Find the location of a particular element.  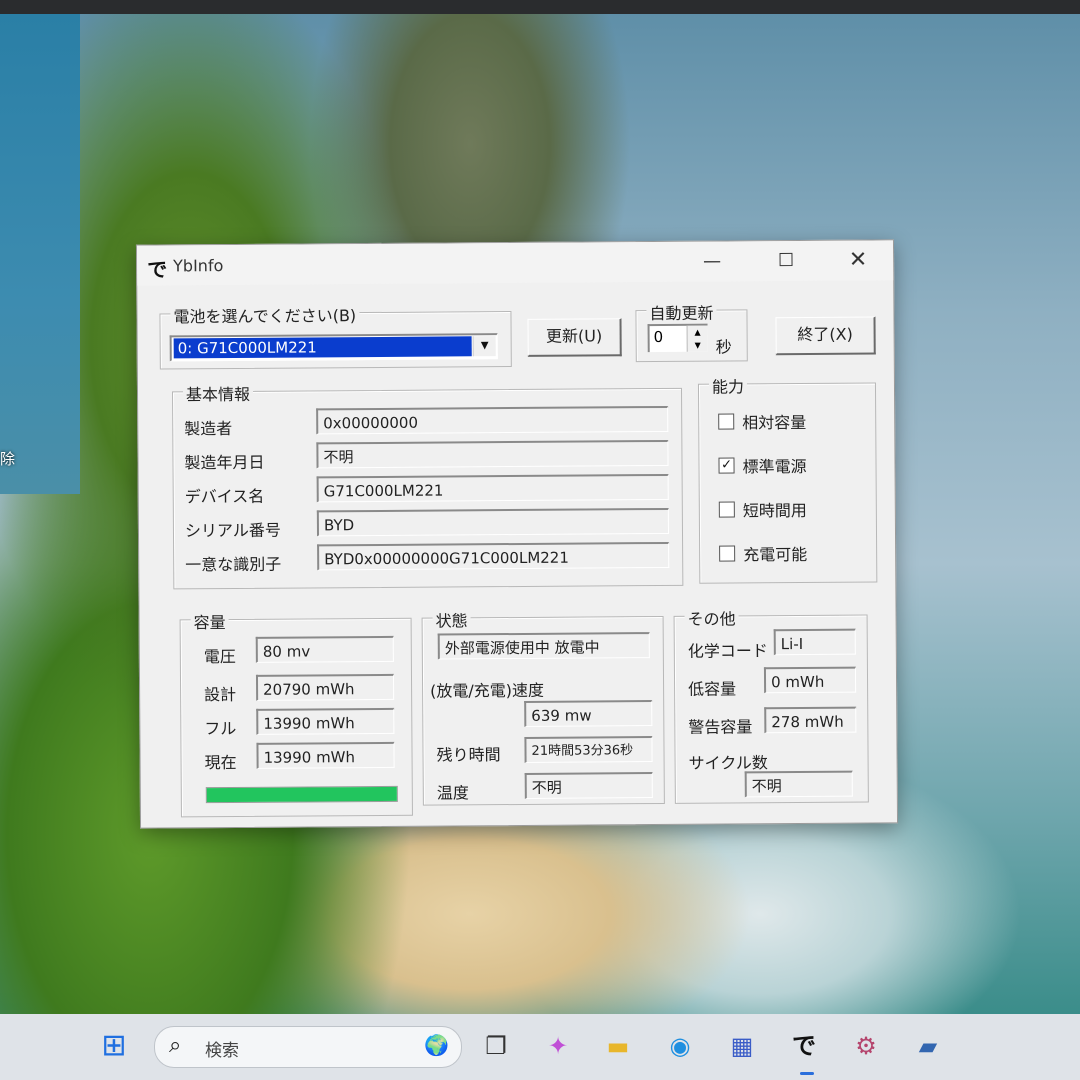

serial-number-field: BYD is located at coordinates (493, 522).